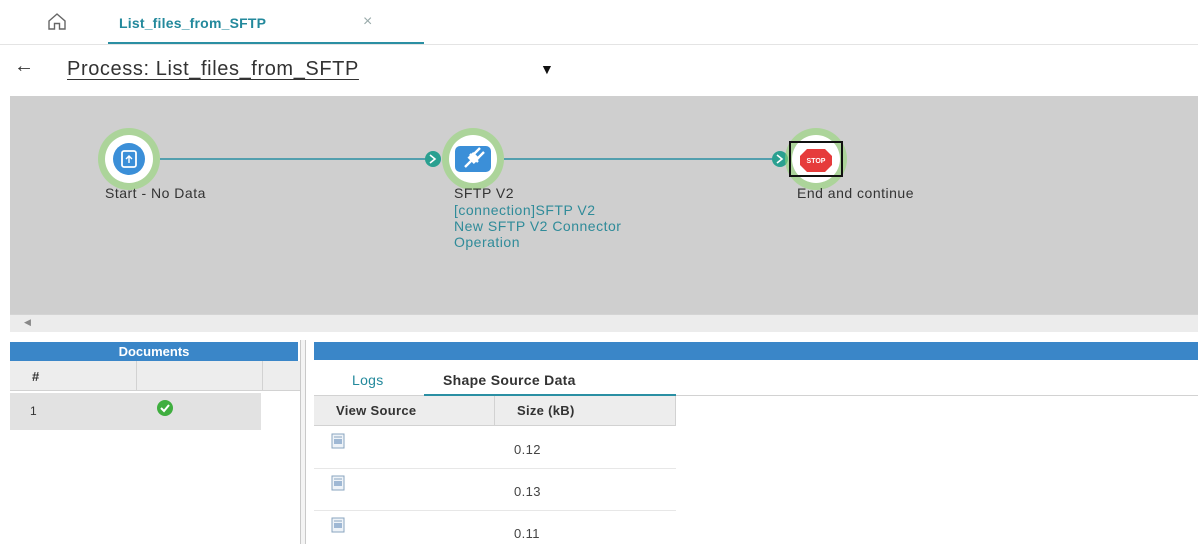 The height and width of the screenshot is (544, 1198). I want to click on node-sublabel: [connection]SFTP V2, so click(525, 210).